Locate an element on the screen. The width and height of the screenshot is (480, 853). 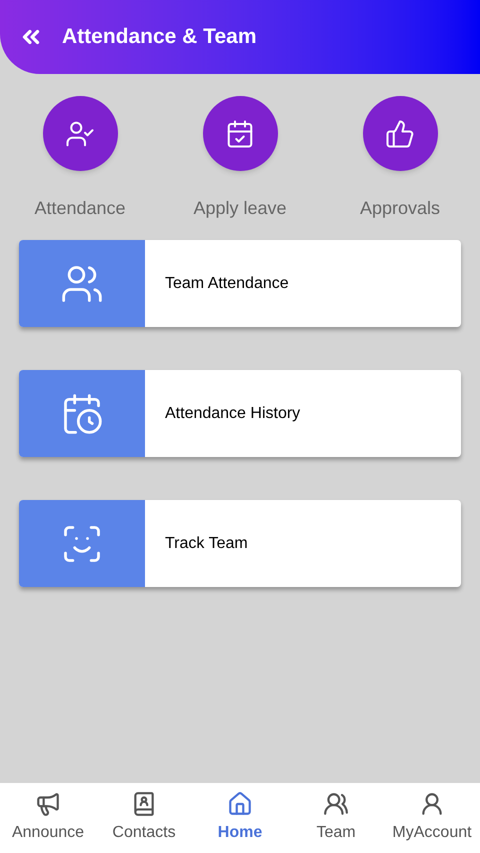
thumbs-up-icon is located at coordinates (400, 133).